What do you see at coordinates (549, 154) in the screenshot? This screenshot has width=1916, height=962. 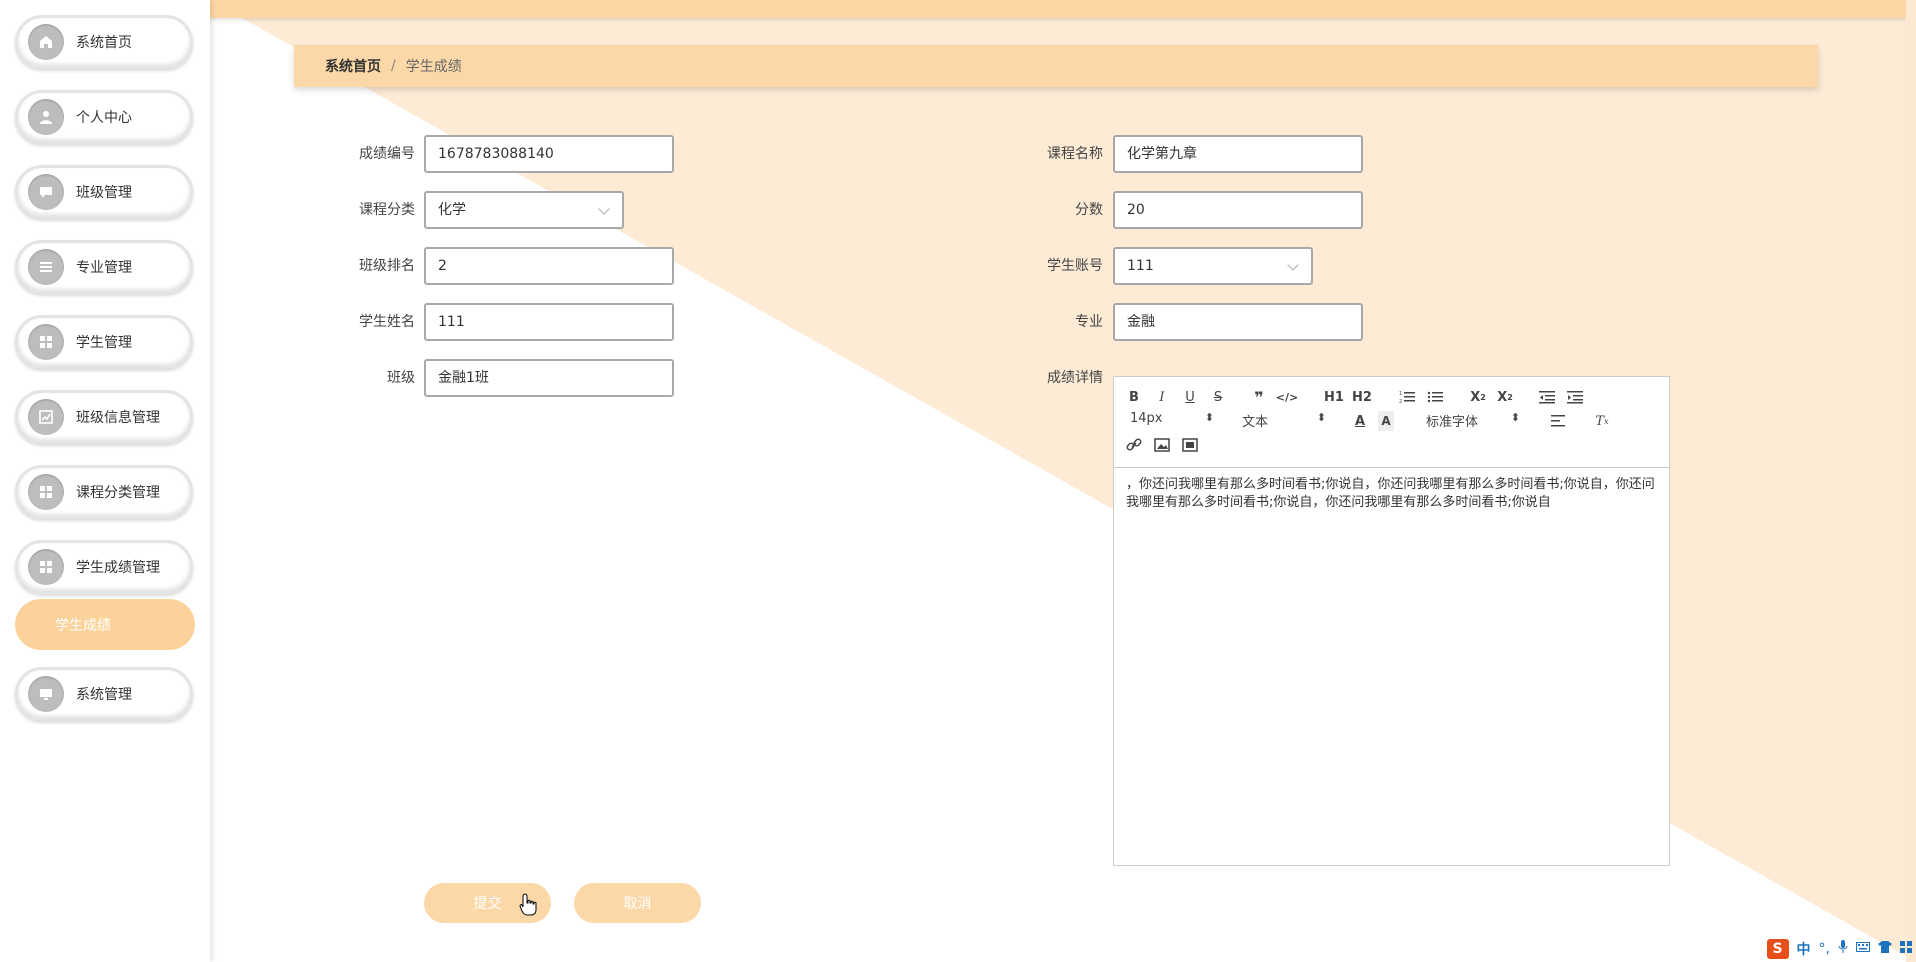 I see `score-id-input: 1678783088140` at bounding box center [549, 154].